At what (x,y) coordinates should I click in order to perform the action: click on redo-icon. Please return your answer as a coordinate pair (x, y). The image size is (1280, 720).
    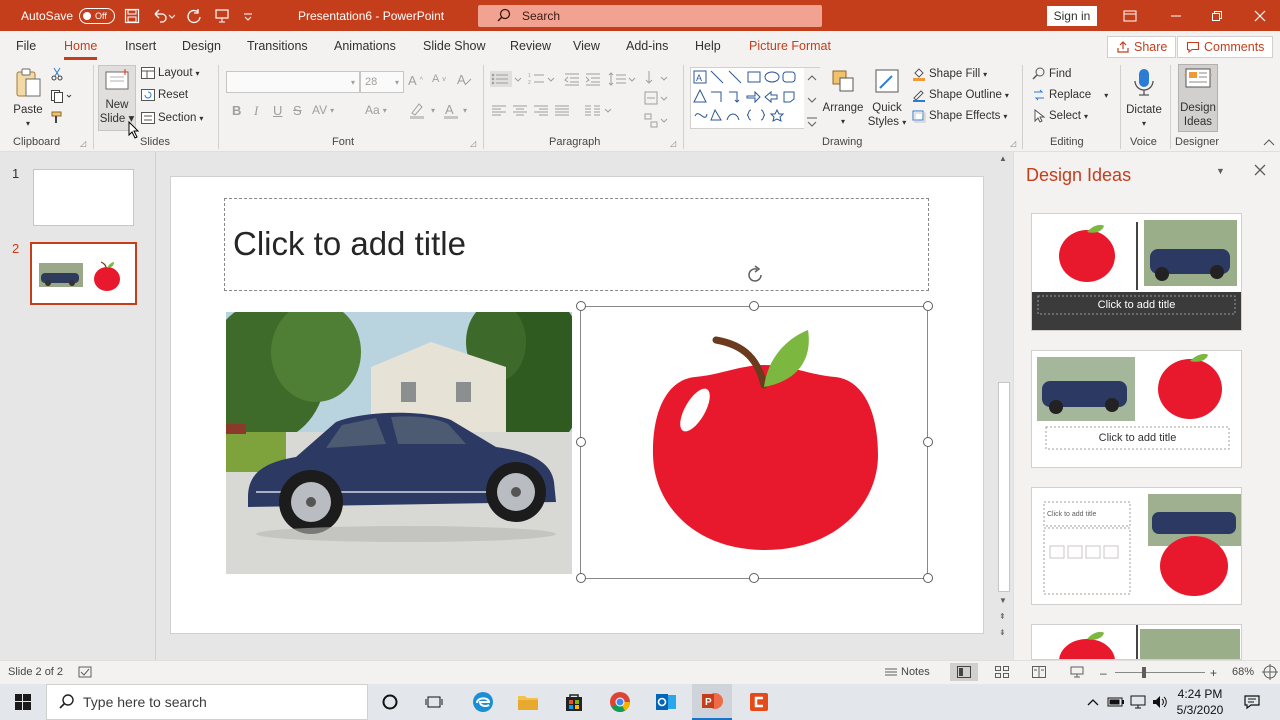
    Looking at the image, I should click on (194, 15).